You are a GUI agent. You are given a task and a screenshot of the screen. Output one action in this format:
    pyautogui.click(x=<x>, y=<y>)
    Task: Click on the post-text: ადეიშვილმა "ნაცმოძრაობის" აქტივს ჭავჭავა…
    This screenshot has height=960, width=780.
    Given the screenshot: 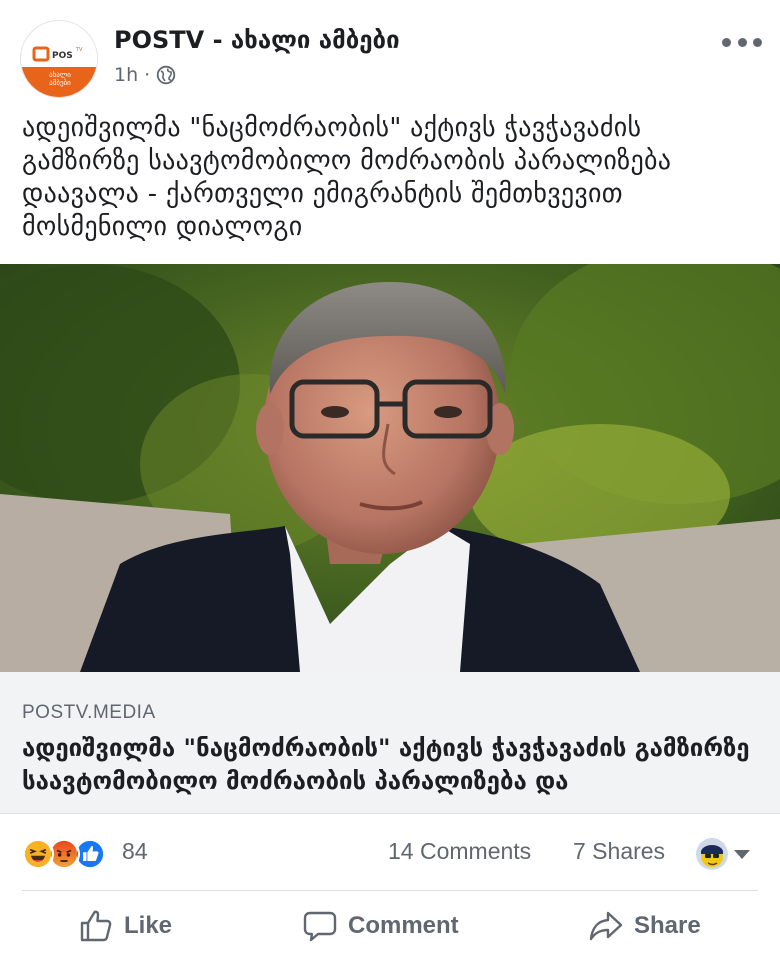 What is the action you would take?
    pyautogui.click(x=347, y=177)
    